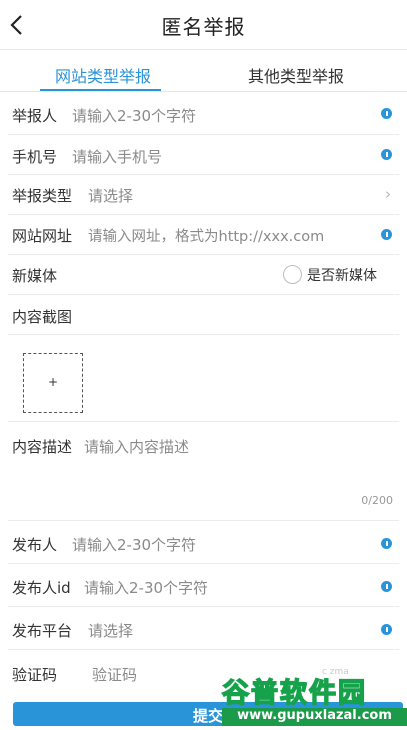  Describe the element at coordinates (292, 274) in the screenshot. I see `new-media-radio` at that location.